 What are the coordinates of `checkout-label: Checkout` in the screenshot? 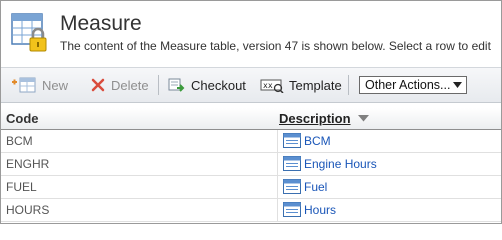 It's located at (218, 85).